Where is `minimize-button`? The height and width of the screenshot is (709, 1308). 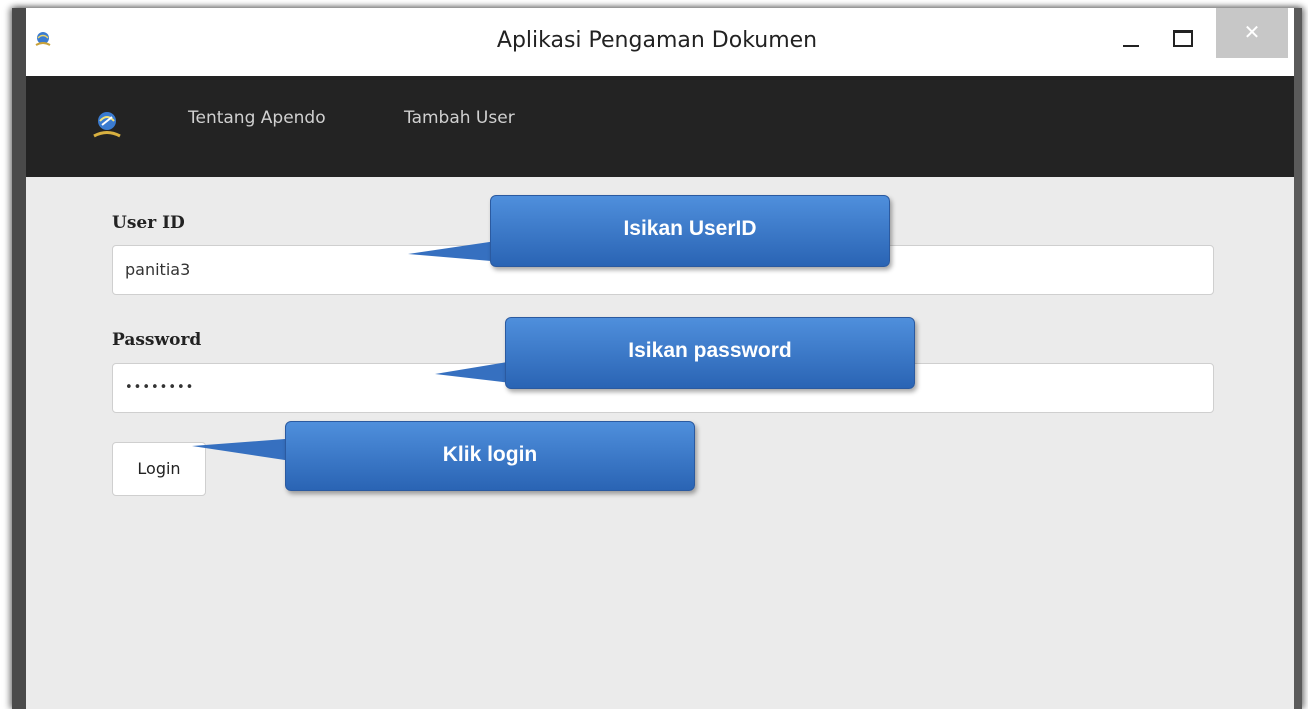
minimize-button is located at coordinates (1130, 36).